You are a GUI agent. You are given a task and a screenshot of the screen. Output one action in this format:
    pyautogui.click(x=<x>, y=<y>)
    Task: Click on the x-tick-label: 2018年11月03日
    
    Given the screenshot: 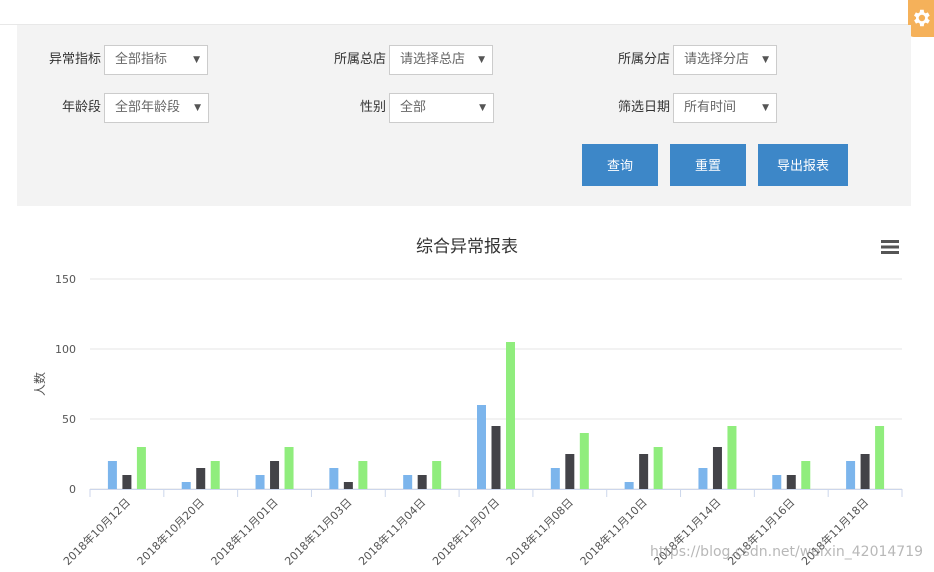 What is the action you would take?
    pyautogui.click(x=318, y=531)
    